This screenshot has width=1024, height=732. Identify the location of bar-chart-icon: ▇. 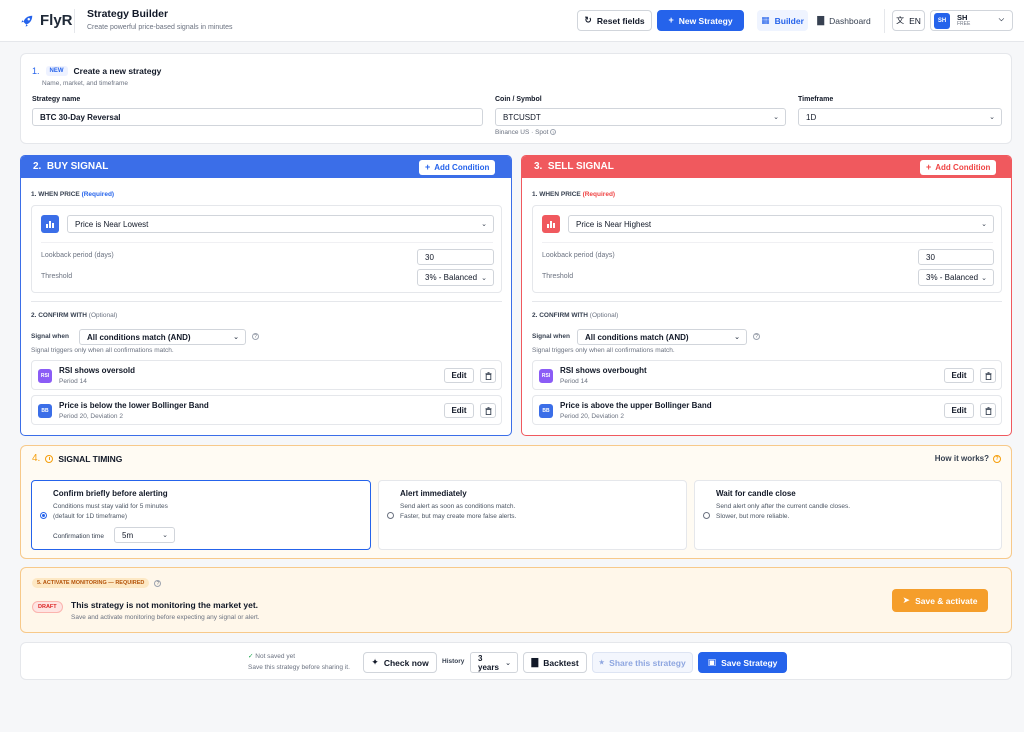
(535, 662).